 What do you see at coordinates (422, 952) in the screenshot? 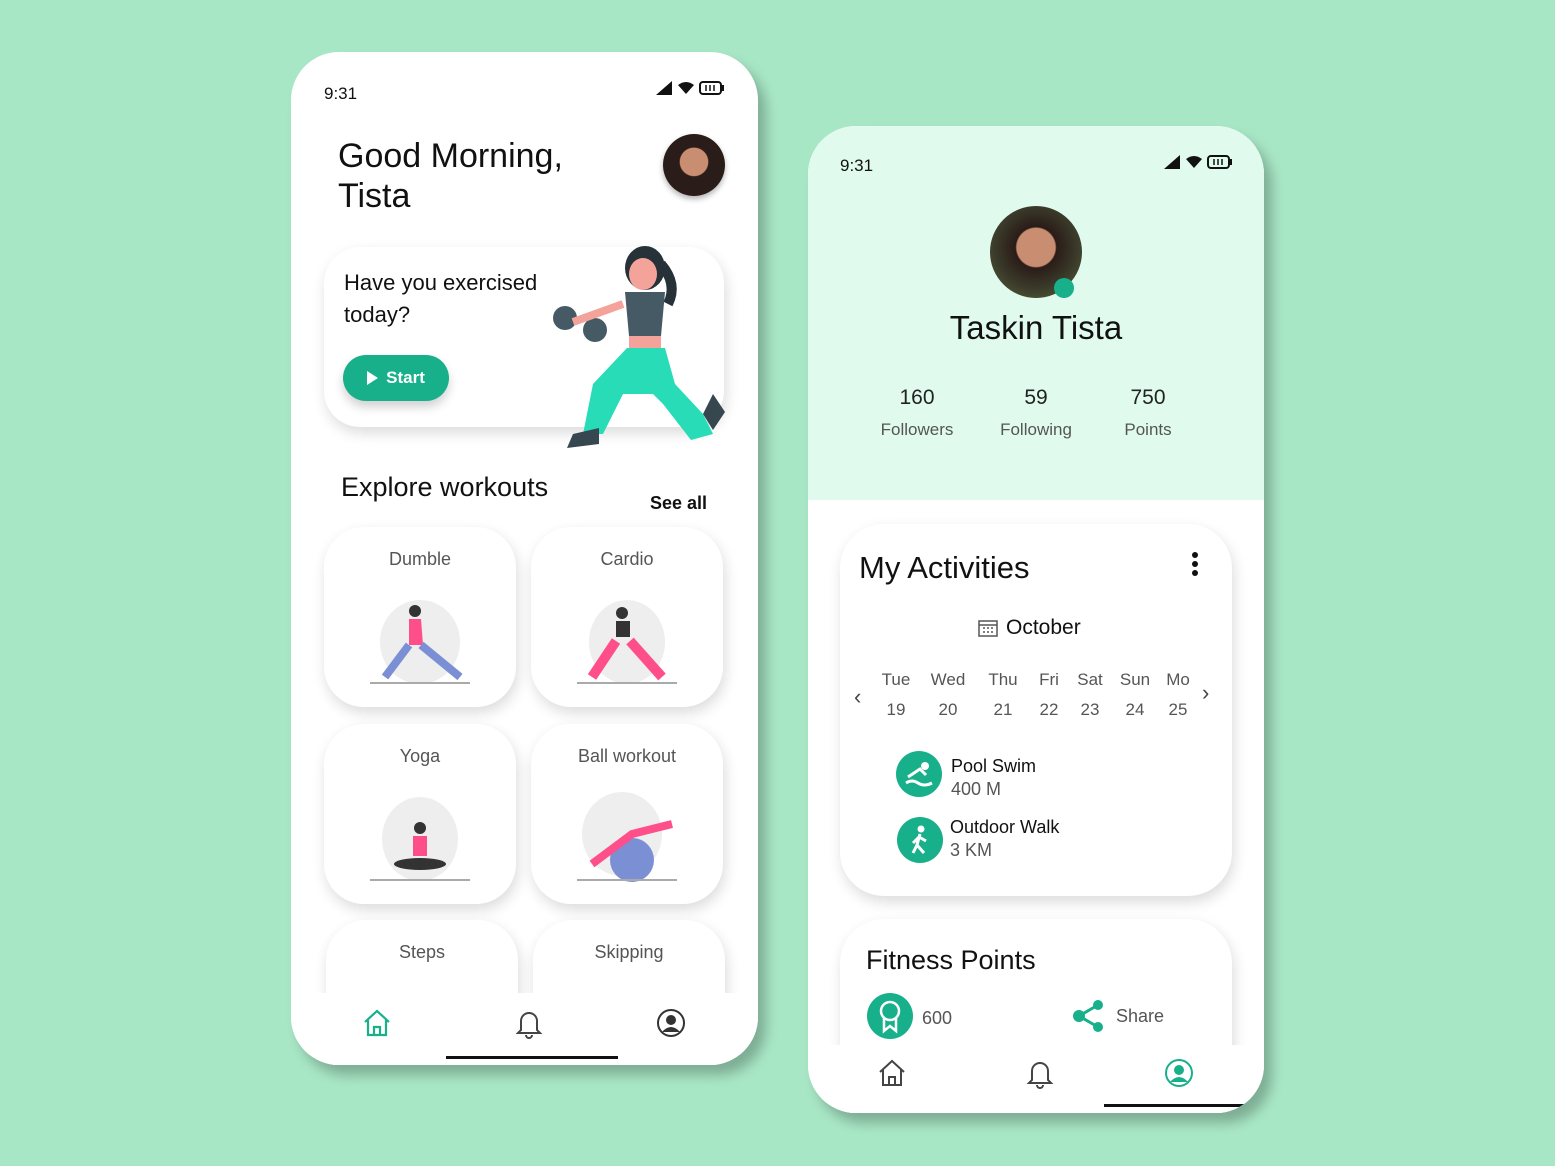
I see `workout-label: Steps` at bounding box center [422, 952].